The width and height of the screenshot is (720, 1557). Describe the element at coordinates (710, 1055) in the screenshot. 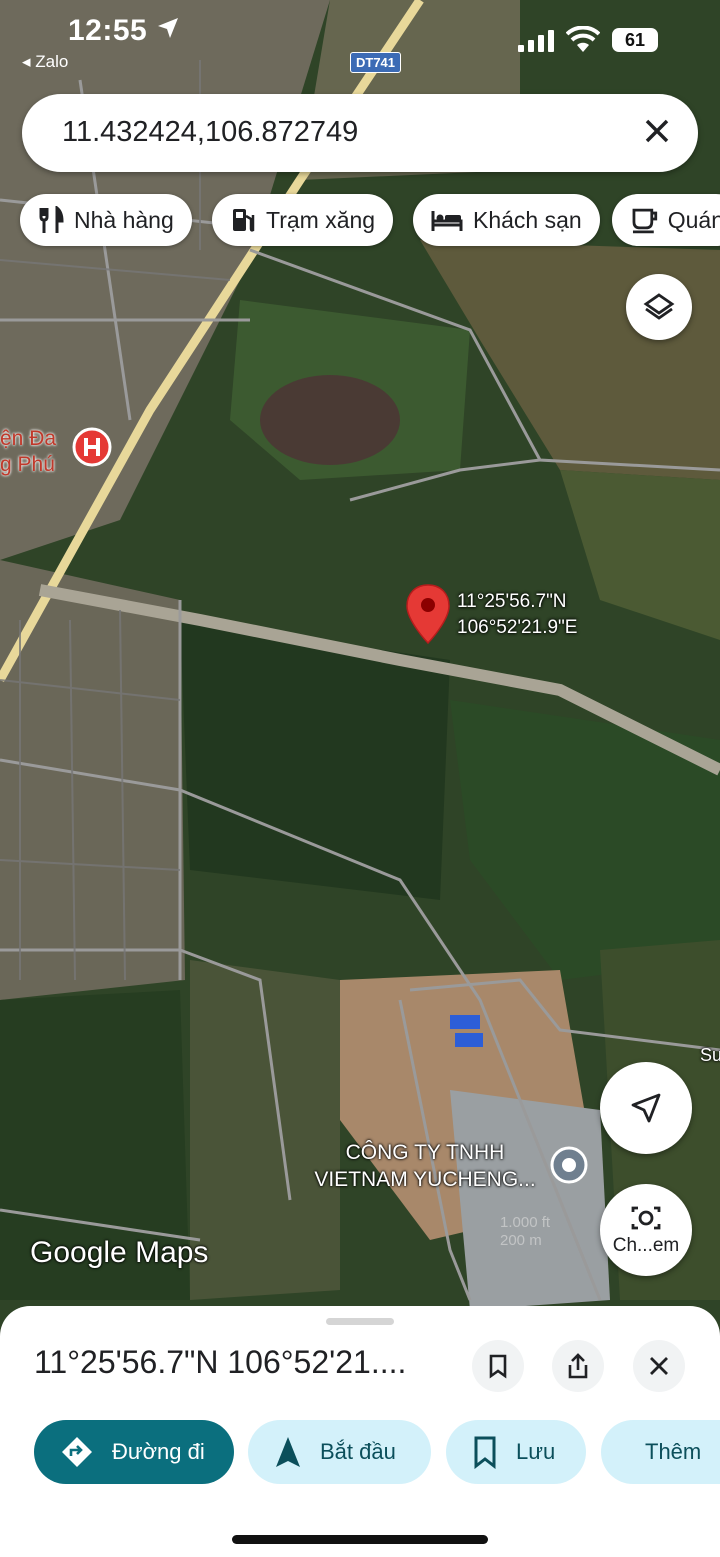

I see `edge-road-label: Su` at that location.